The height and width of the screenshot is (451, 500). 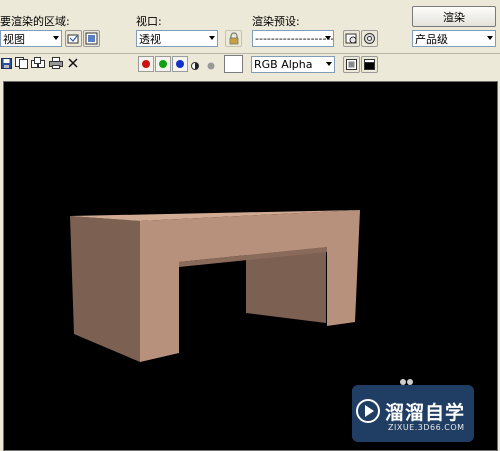 I want to click on watermark-dots-icon, so click(x=406, y=382).